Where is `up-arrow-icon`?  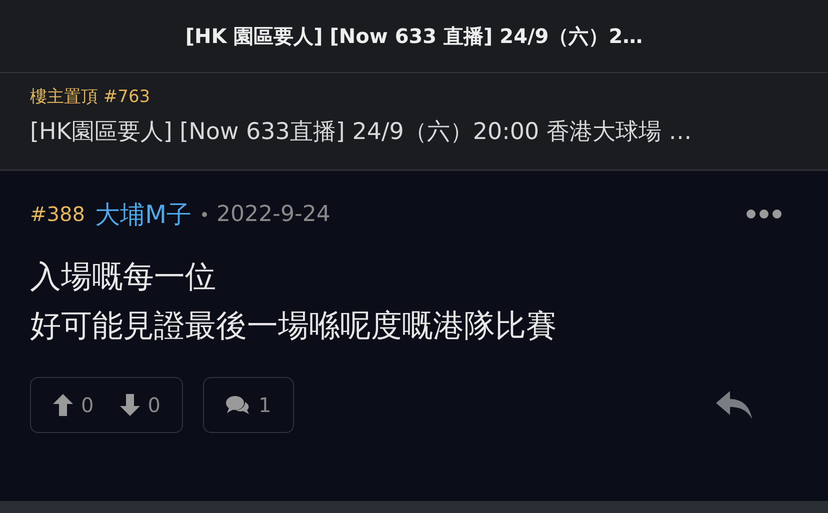 up-arrow-icon is located at coordinates (63, 405).